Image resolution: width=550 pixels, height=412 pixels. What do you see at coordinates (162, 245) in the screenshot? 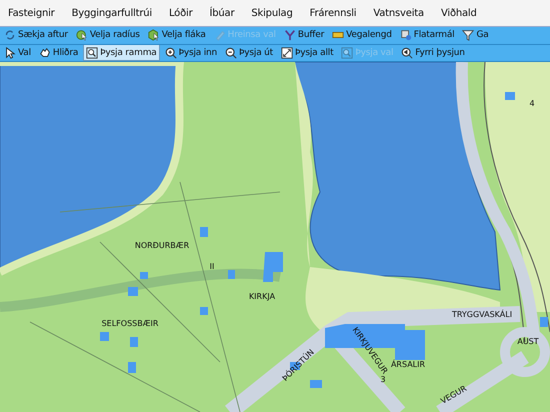
I see `map-label: NORÐURBÆR` at bounding box center [162, 245].